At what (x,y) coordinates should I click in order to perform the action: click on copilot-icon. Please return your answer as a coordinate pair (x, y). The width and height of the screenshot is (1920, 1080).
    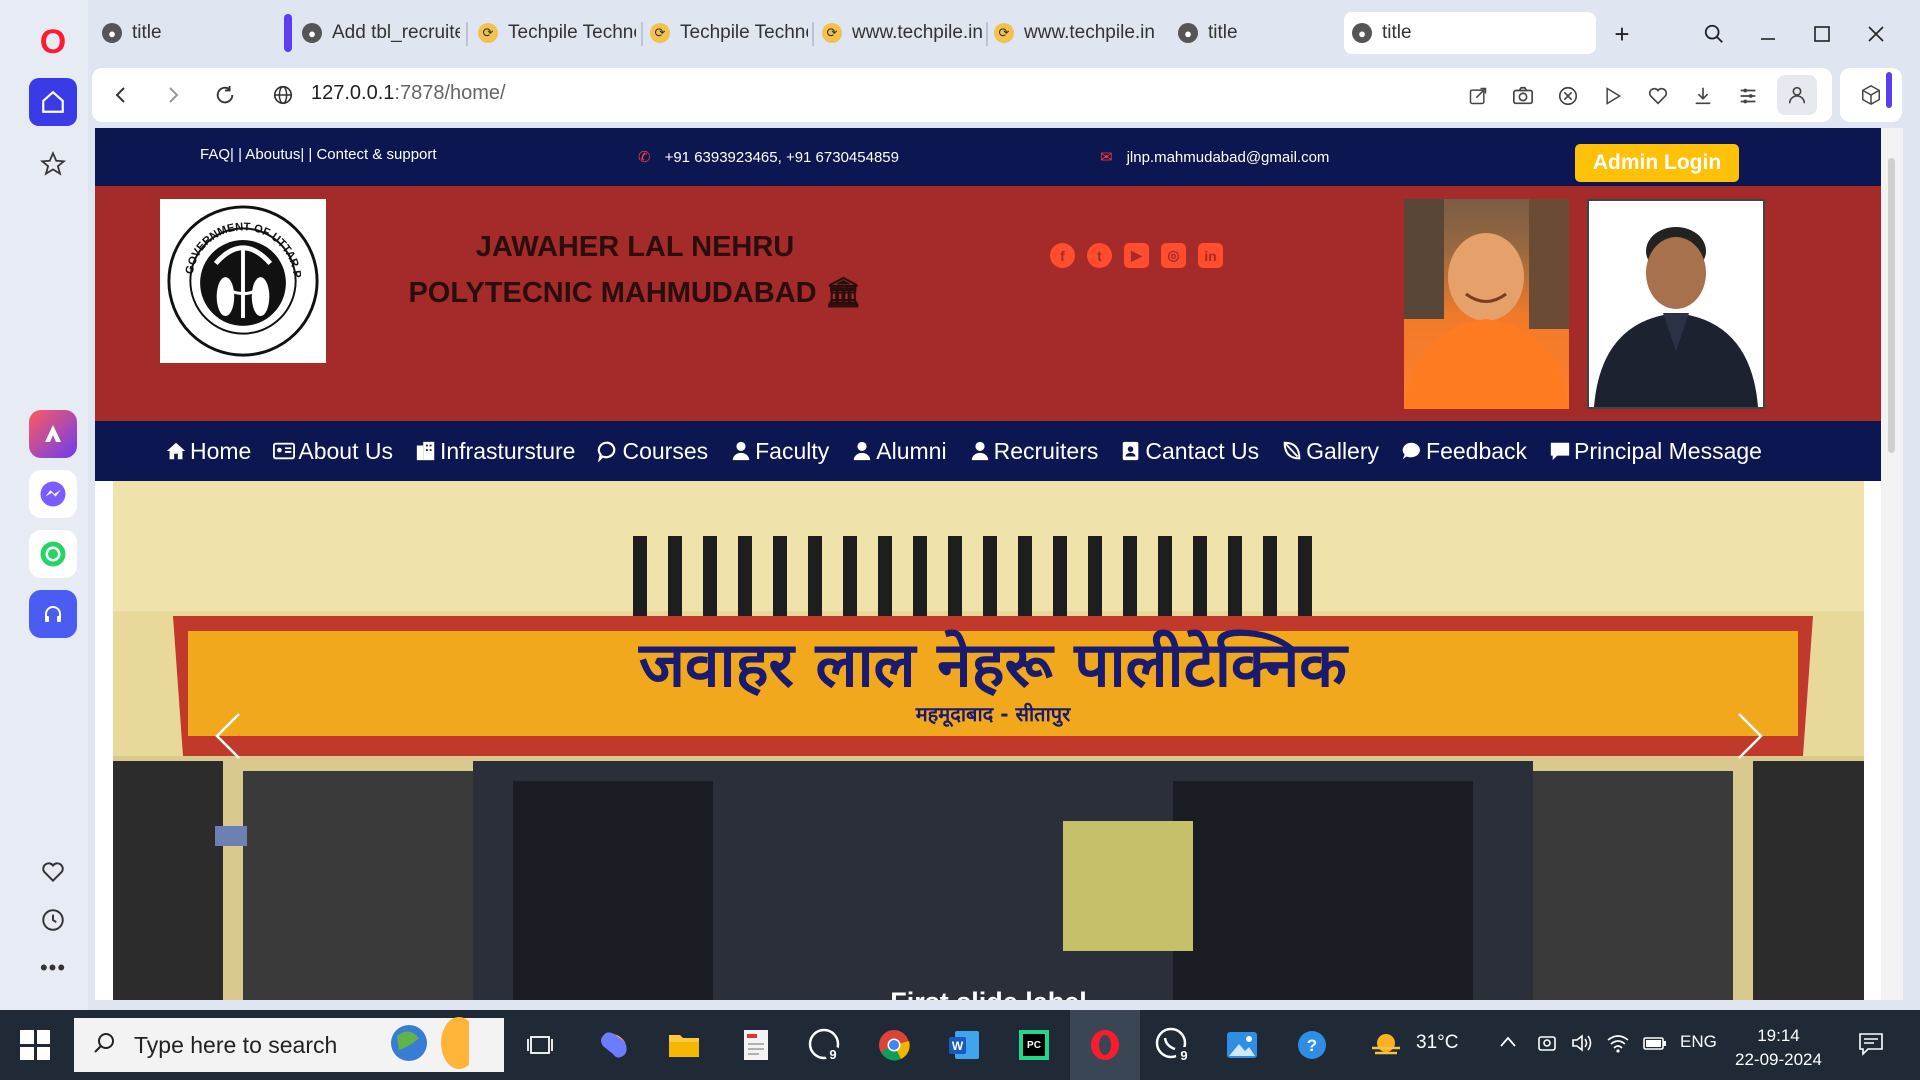
    Looking at the image, I should click on (614, 1045).